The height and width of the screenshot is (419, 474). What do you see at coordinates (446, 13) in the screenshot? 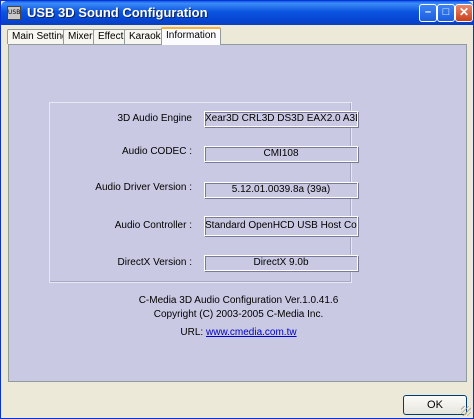
I see `maximize-button: □` at bounding box center [446, 13].